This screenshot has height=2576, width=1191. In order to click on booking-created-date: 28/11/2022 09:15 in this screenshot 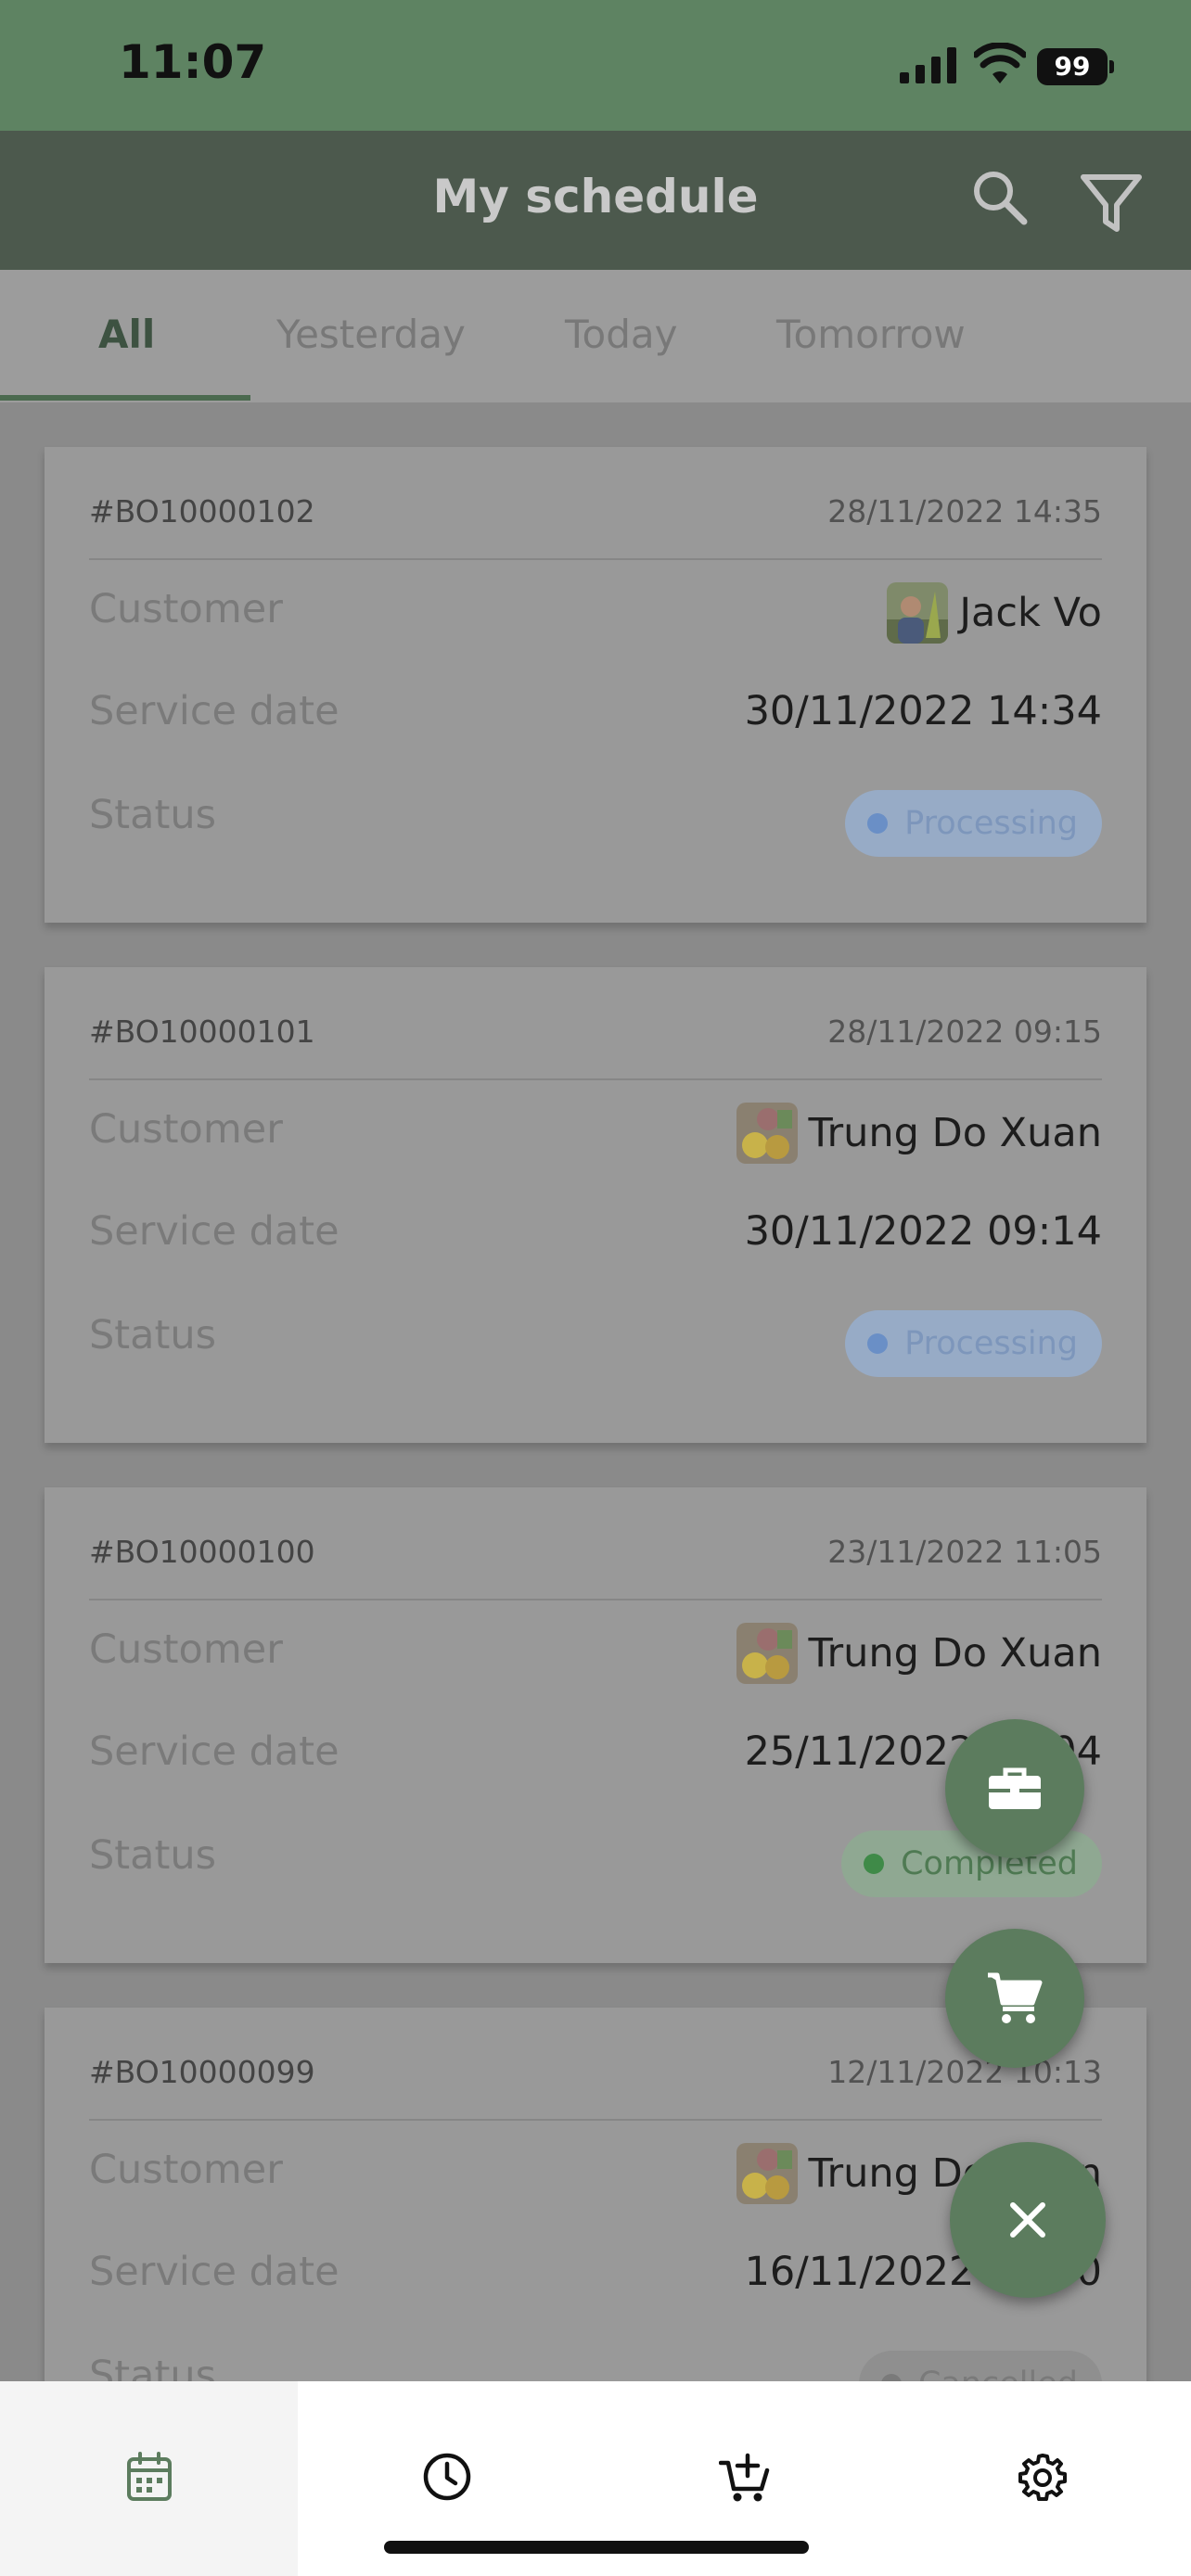, I will do `click(964, 1032)`.